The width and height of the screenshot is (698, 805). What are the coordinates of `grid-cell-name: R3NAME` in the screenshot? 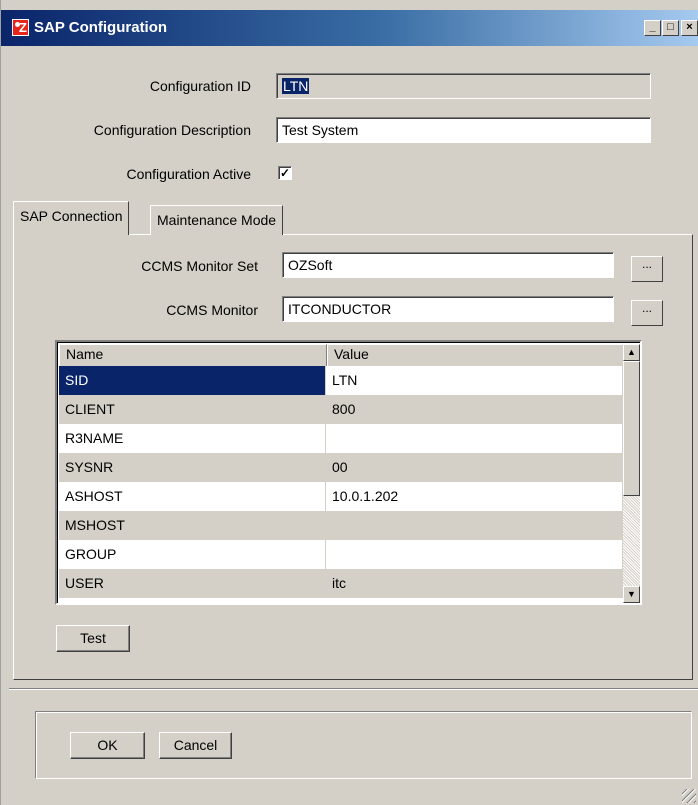 It's located at (192, 438).